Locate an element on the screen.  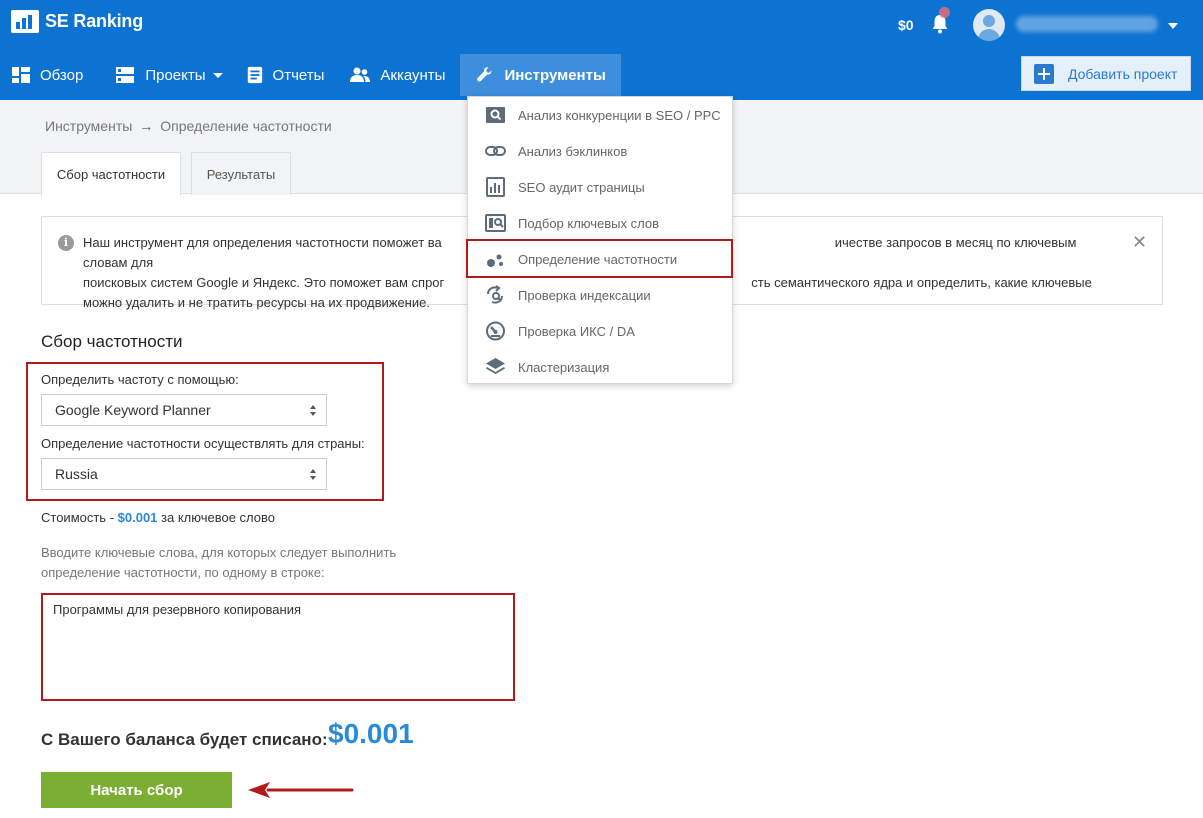
keywords-textarea: Программы для резервного копирования is located at coordinates (278, 647).